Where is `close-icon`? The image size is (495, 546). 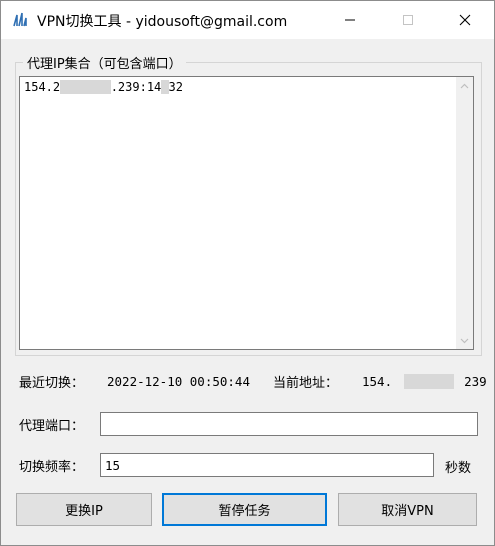 close-icon is located at coordinates (465, 20).